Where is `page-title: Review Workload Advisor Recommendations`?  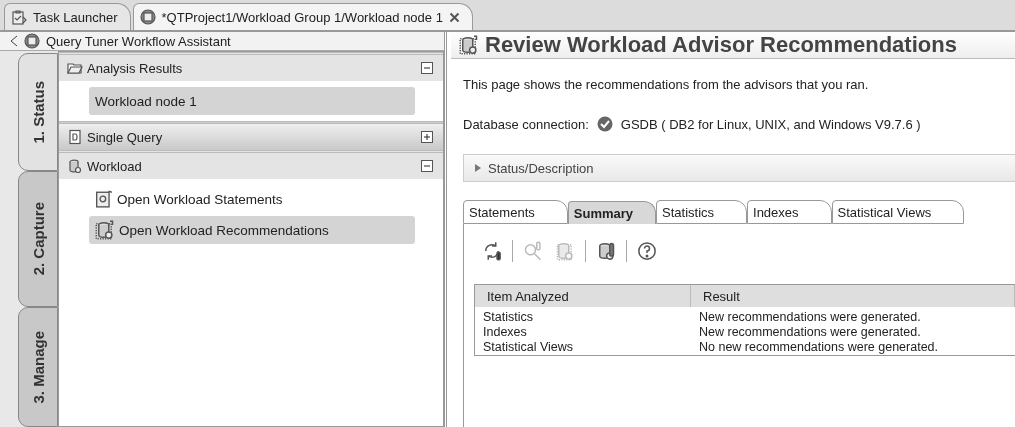
page-title: Review Workload Advisor Recommendations is located at coordinates (721, 45).